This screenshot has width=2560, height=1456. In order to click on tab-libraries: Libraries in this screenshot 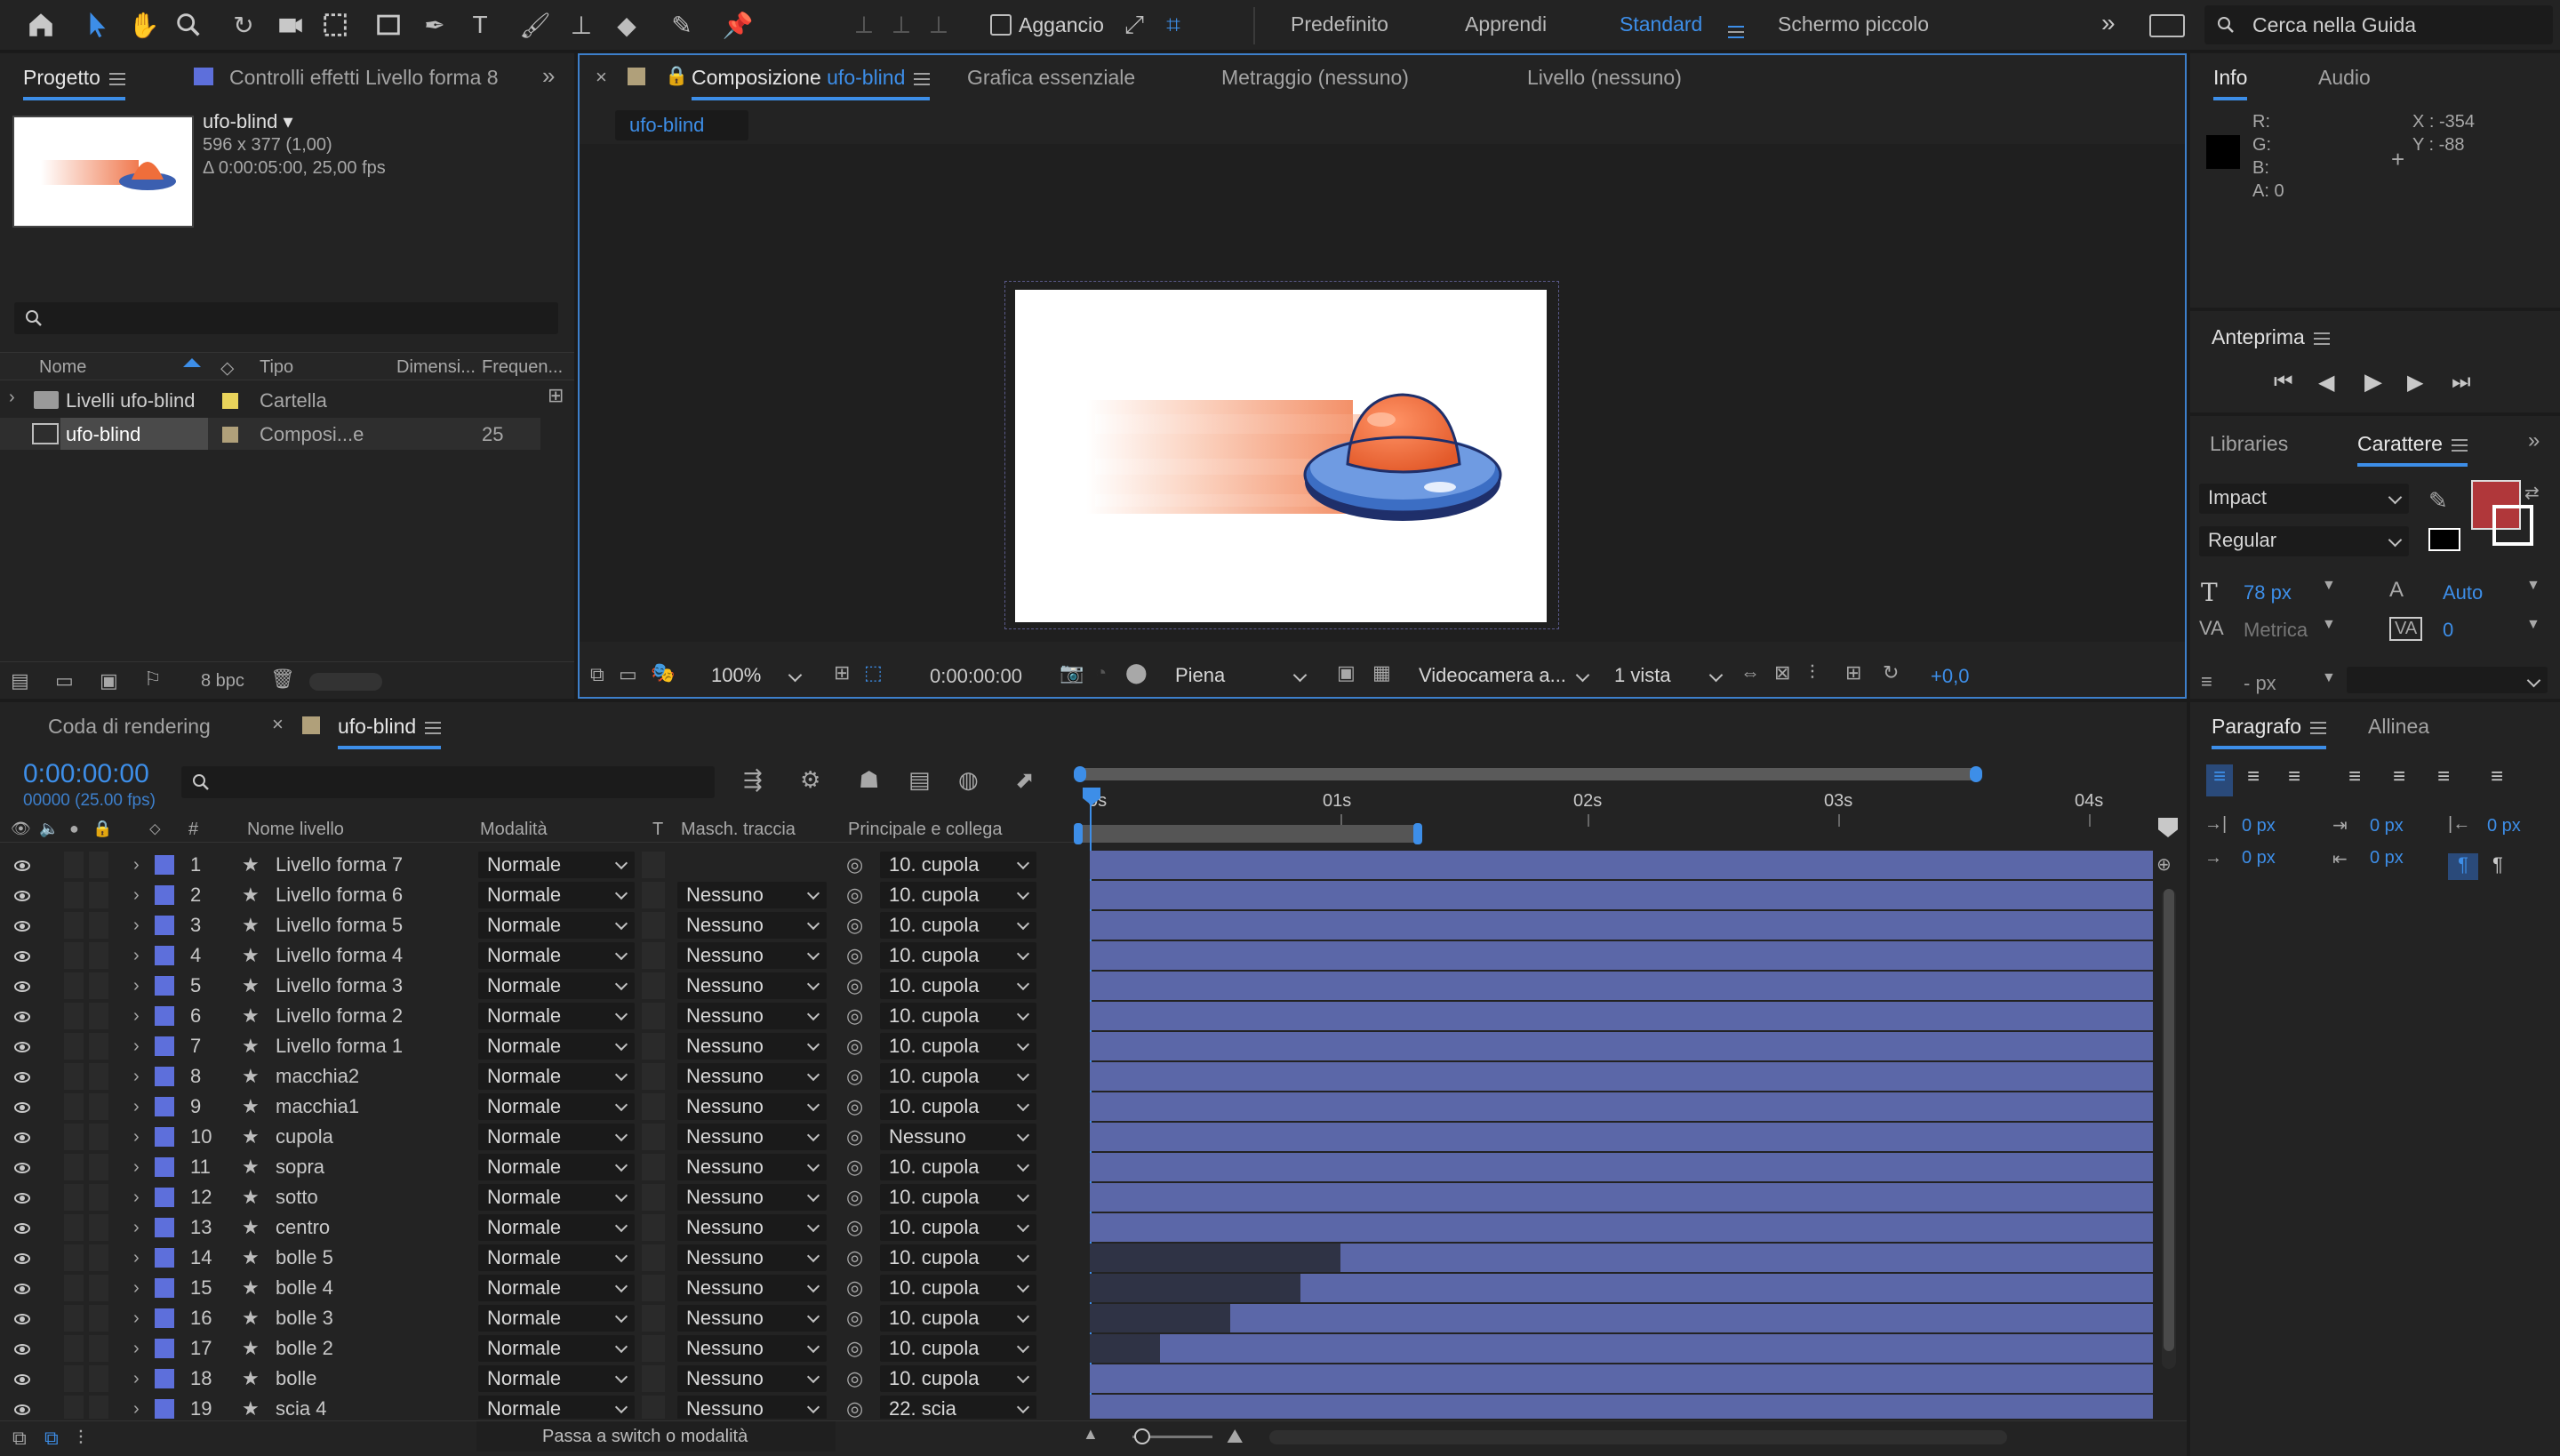, I will do `click(2249, 444)`.